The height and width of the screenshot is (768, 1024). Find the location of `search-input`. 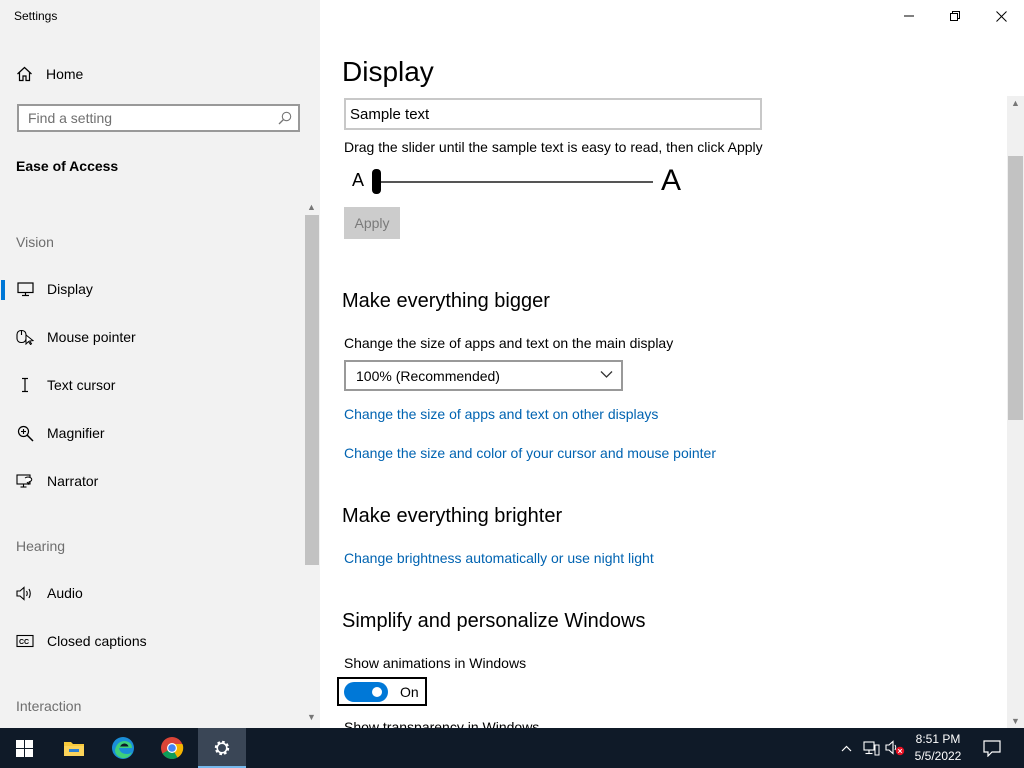

search-input is located at coordinates (143, 118).